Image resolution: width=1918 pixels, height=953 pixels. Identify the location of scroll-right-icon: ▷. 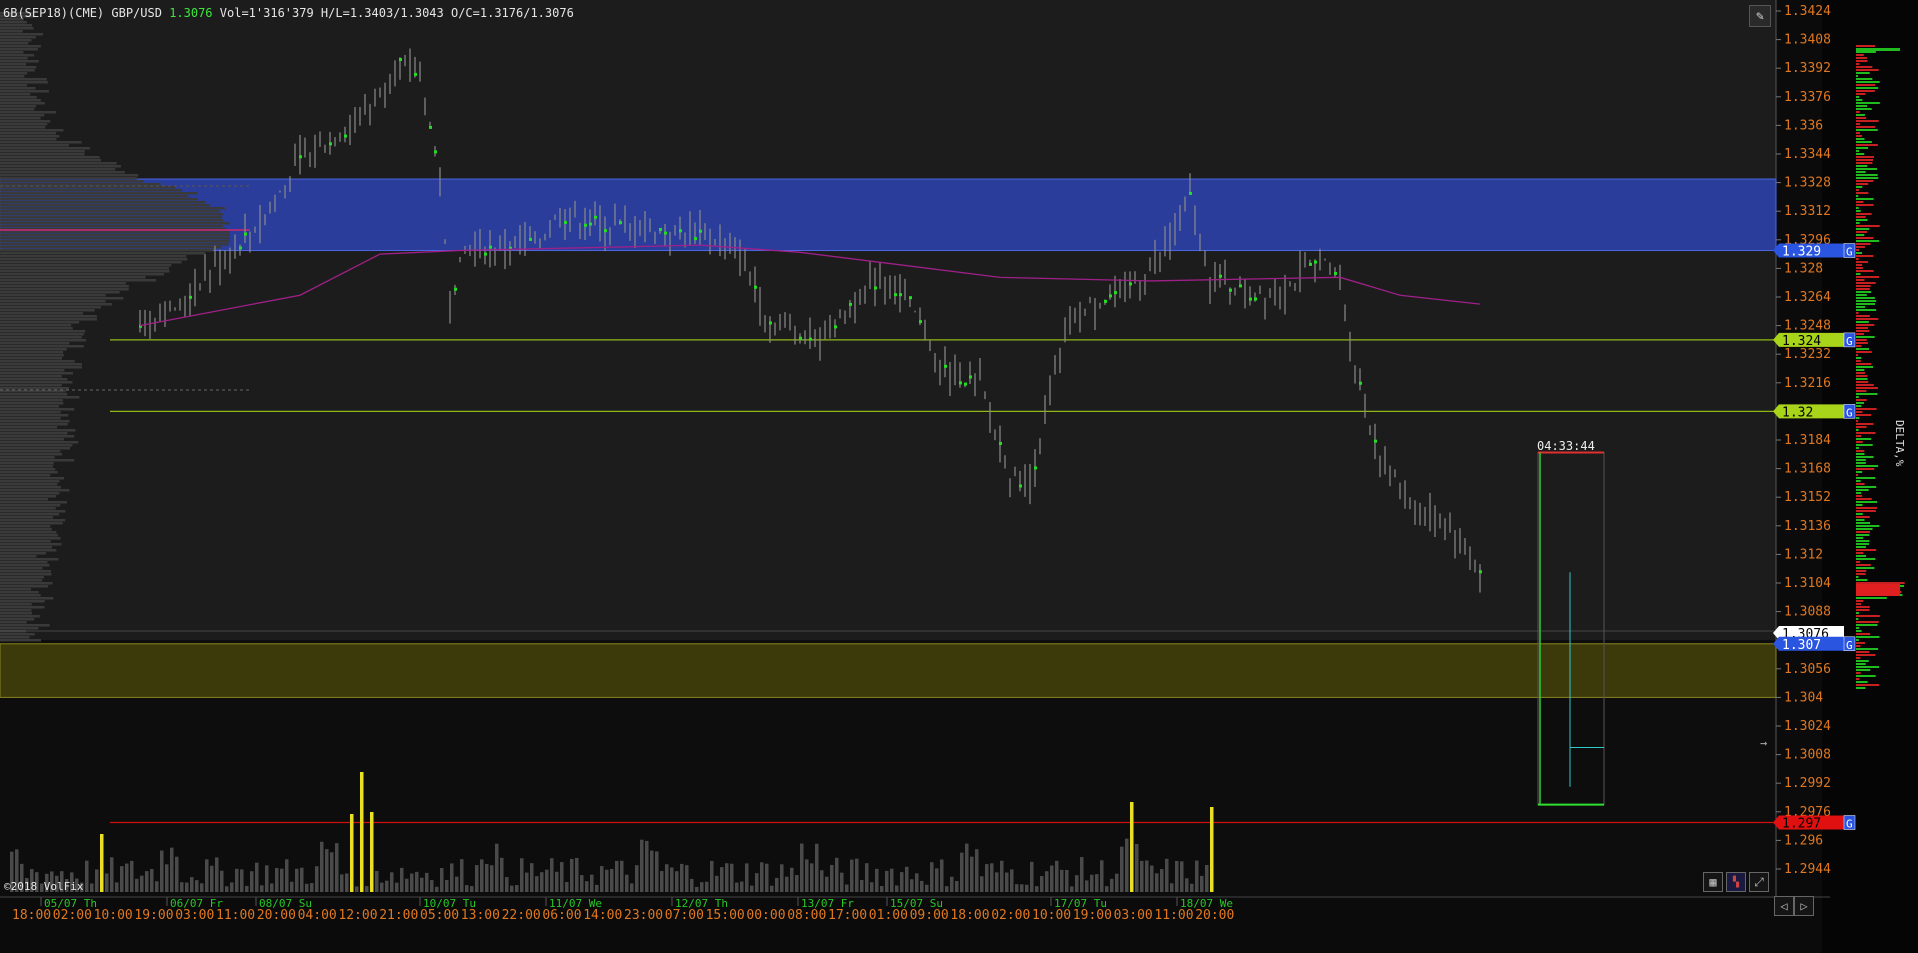
(1804, 906).